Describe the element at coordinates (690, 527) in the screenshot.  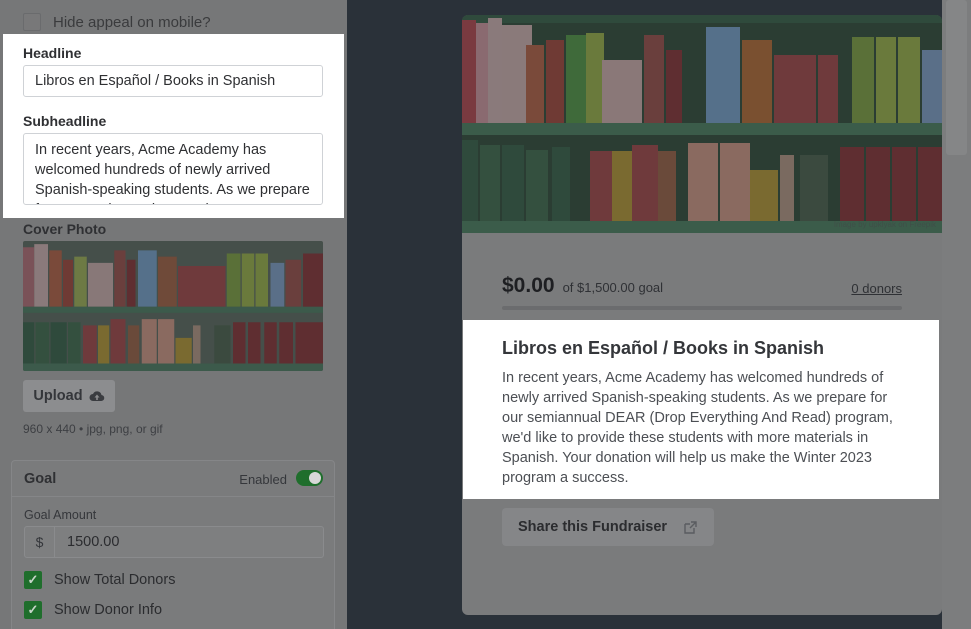
I see `external-link-icon` at that location.